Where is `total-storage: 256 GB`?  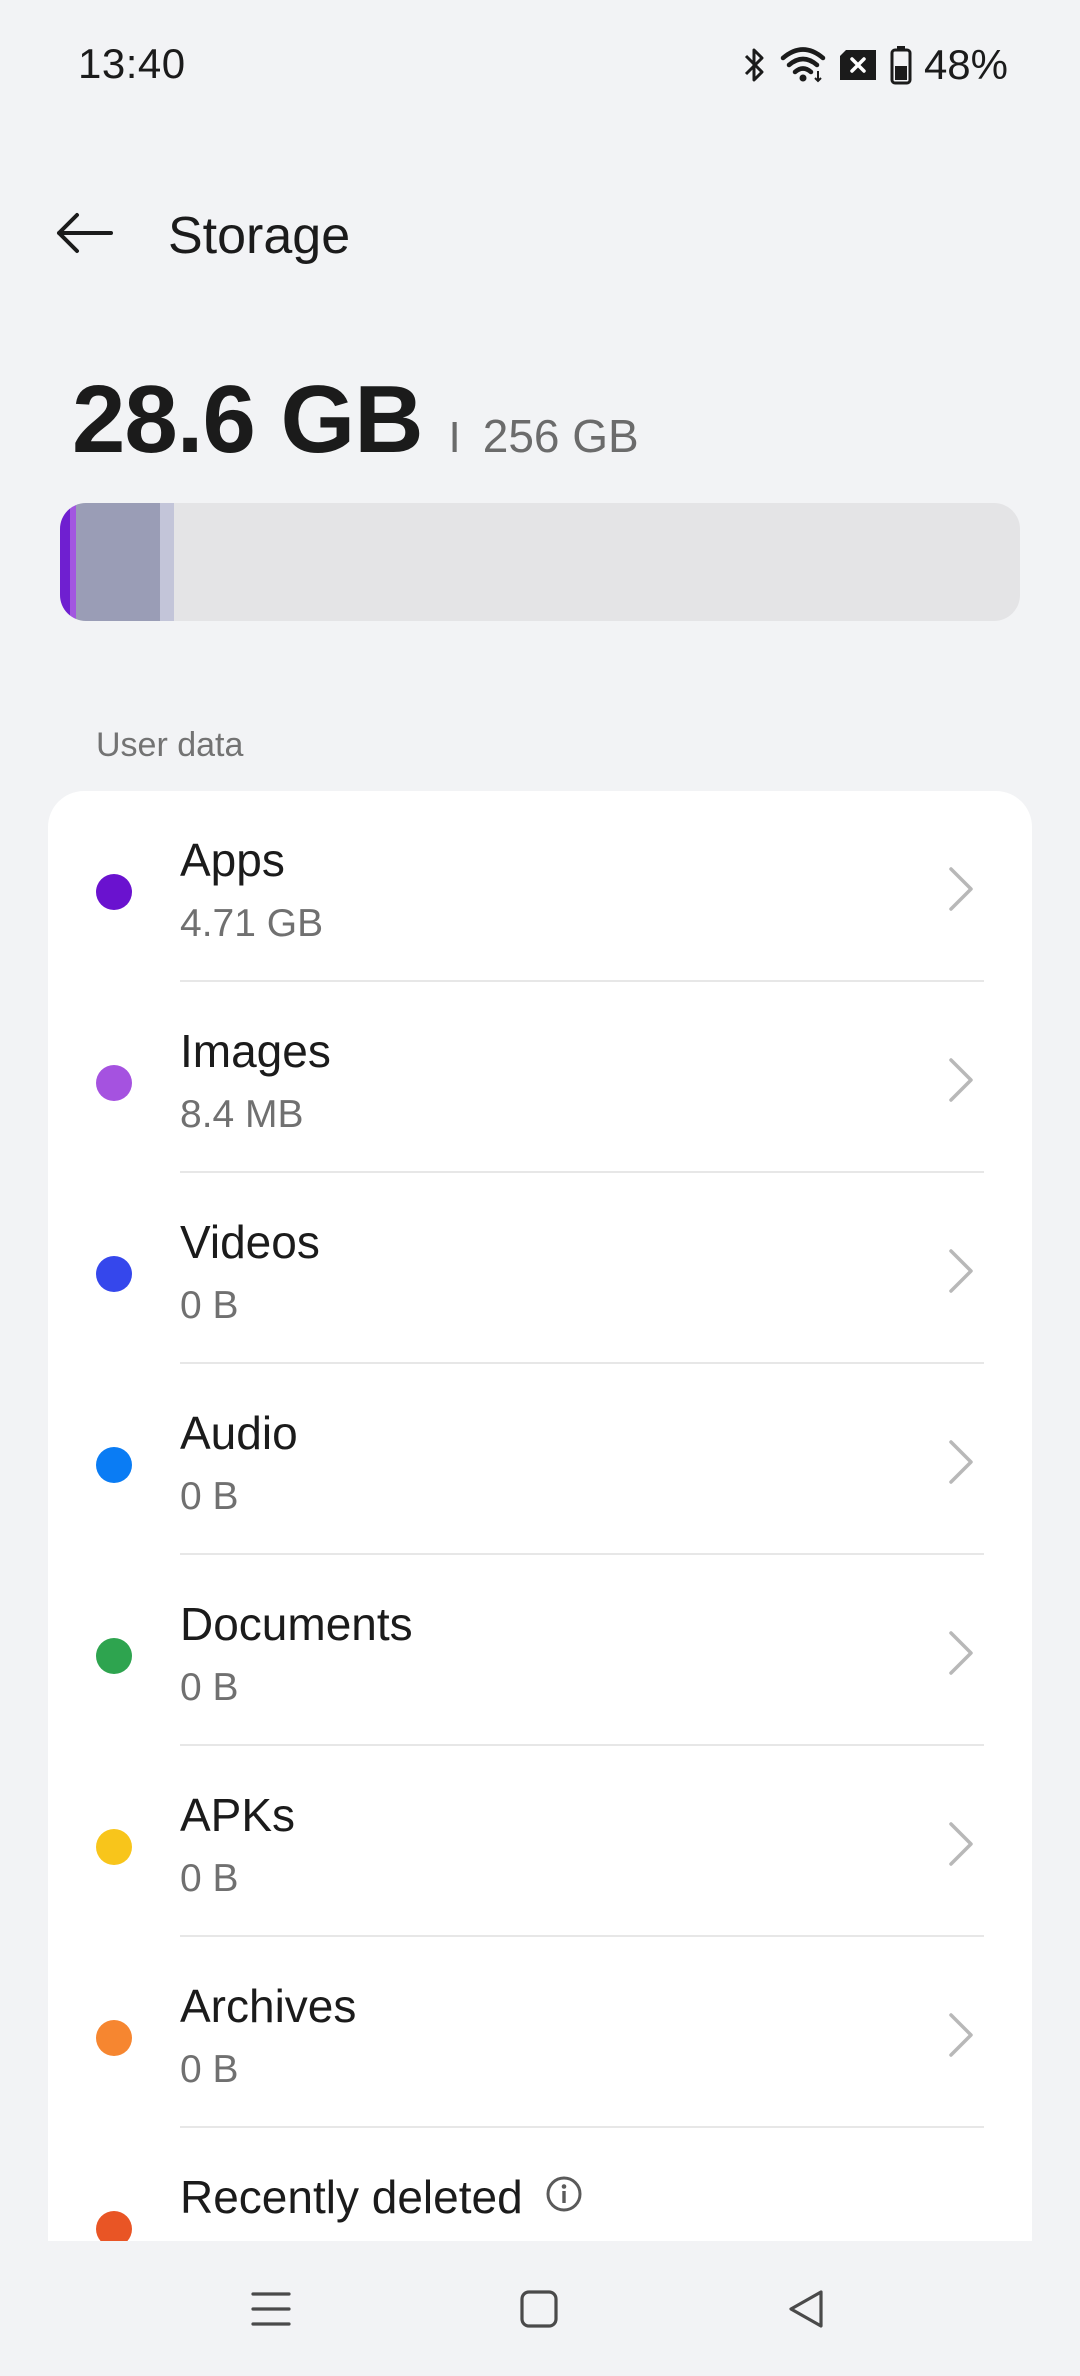 total-storage: 256 GB is located at coordinates (560, 436).